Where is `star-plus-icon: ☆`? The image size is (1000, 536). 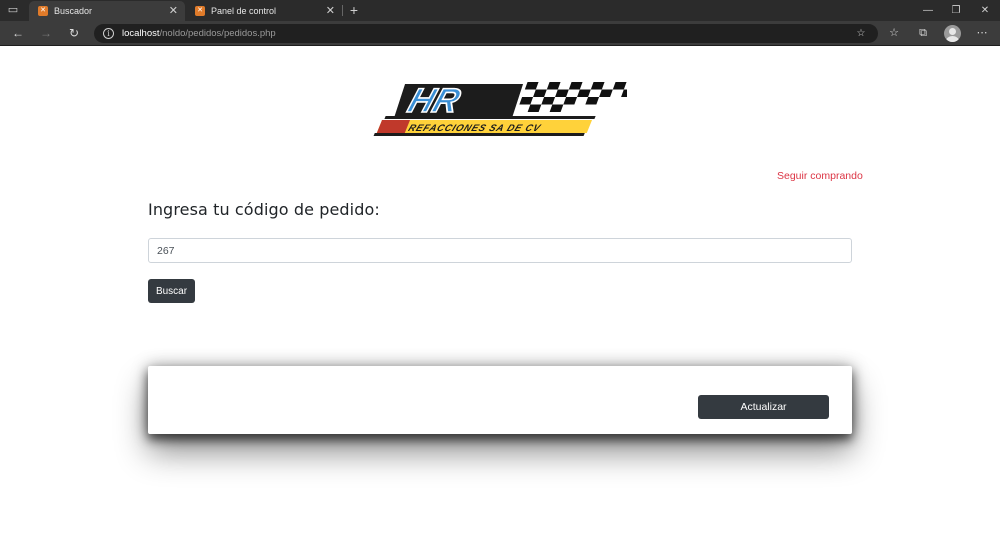 star-plus-icon: ☆ is located at coordinates (861, 33).